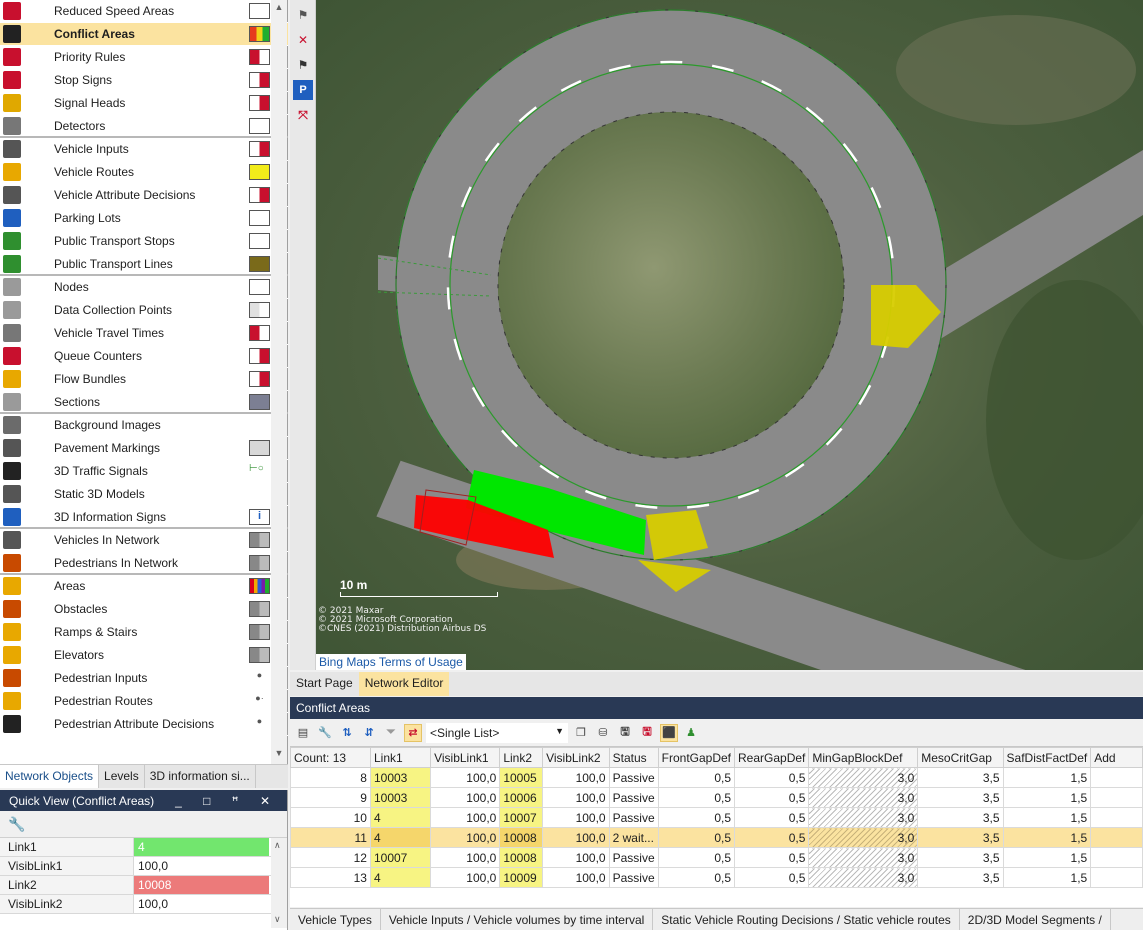 This screenshot has height=930, width=1143. I want to click on chevron-down-icon: ∨, so click(277, 919).